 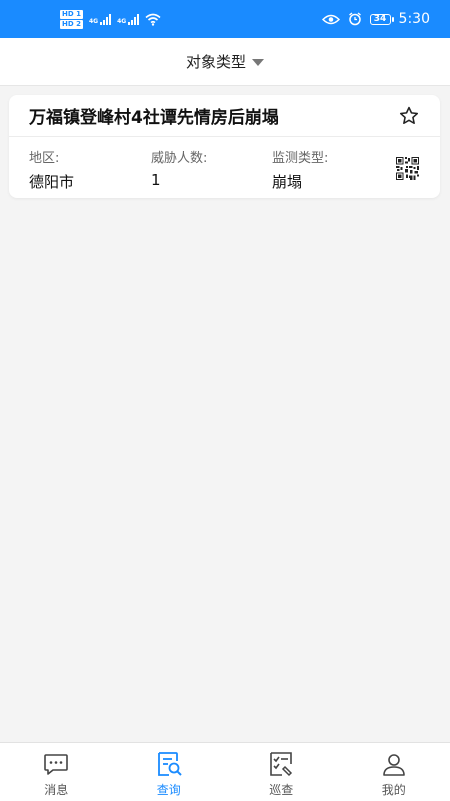 I want to click on star-icon, so click(x=409, y=116).